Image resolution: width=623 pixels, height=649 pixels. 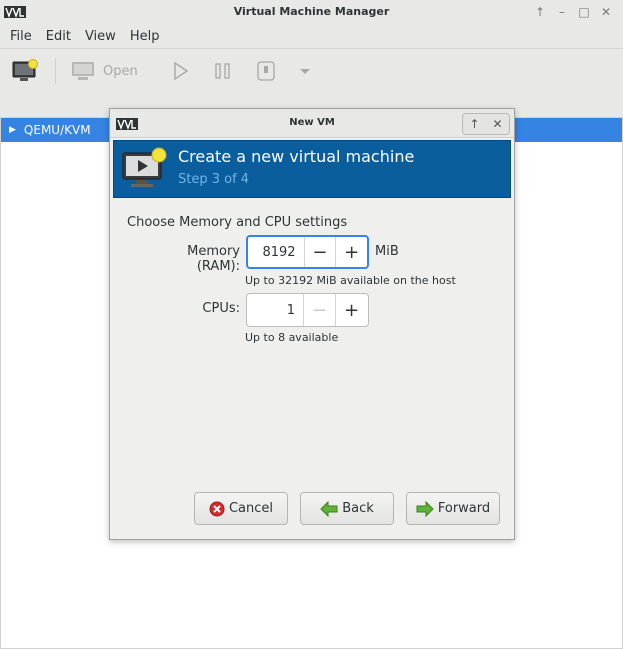 I want to click on cpus-input: 1, so click(x=275, y=310).